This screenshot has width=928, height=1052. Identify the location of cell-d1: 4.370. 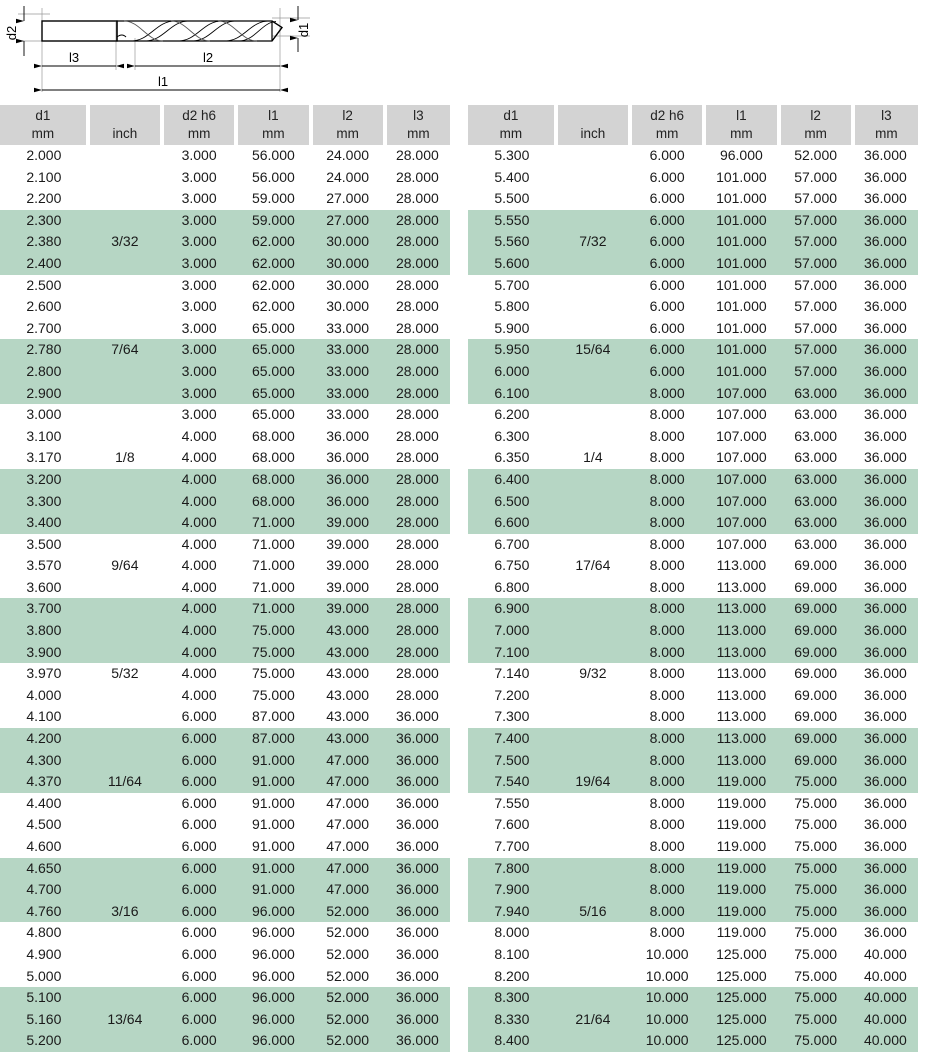
(44, 782).